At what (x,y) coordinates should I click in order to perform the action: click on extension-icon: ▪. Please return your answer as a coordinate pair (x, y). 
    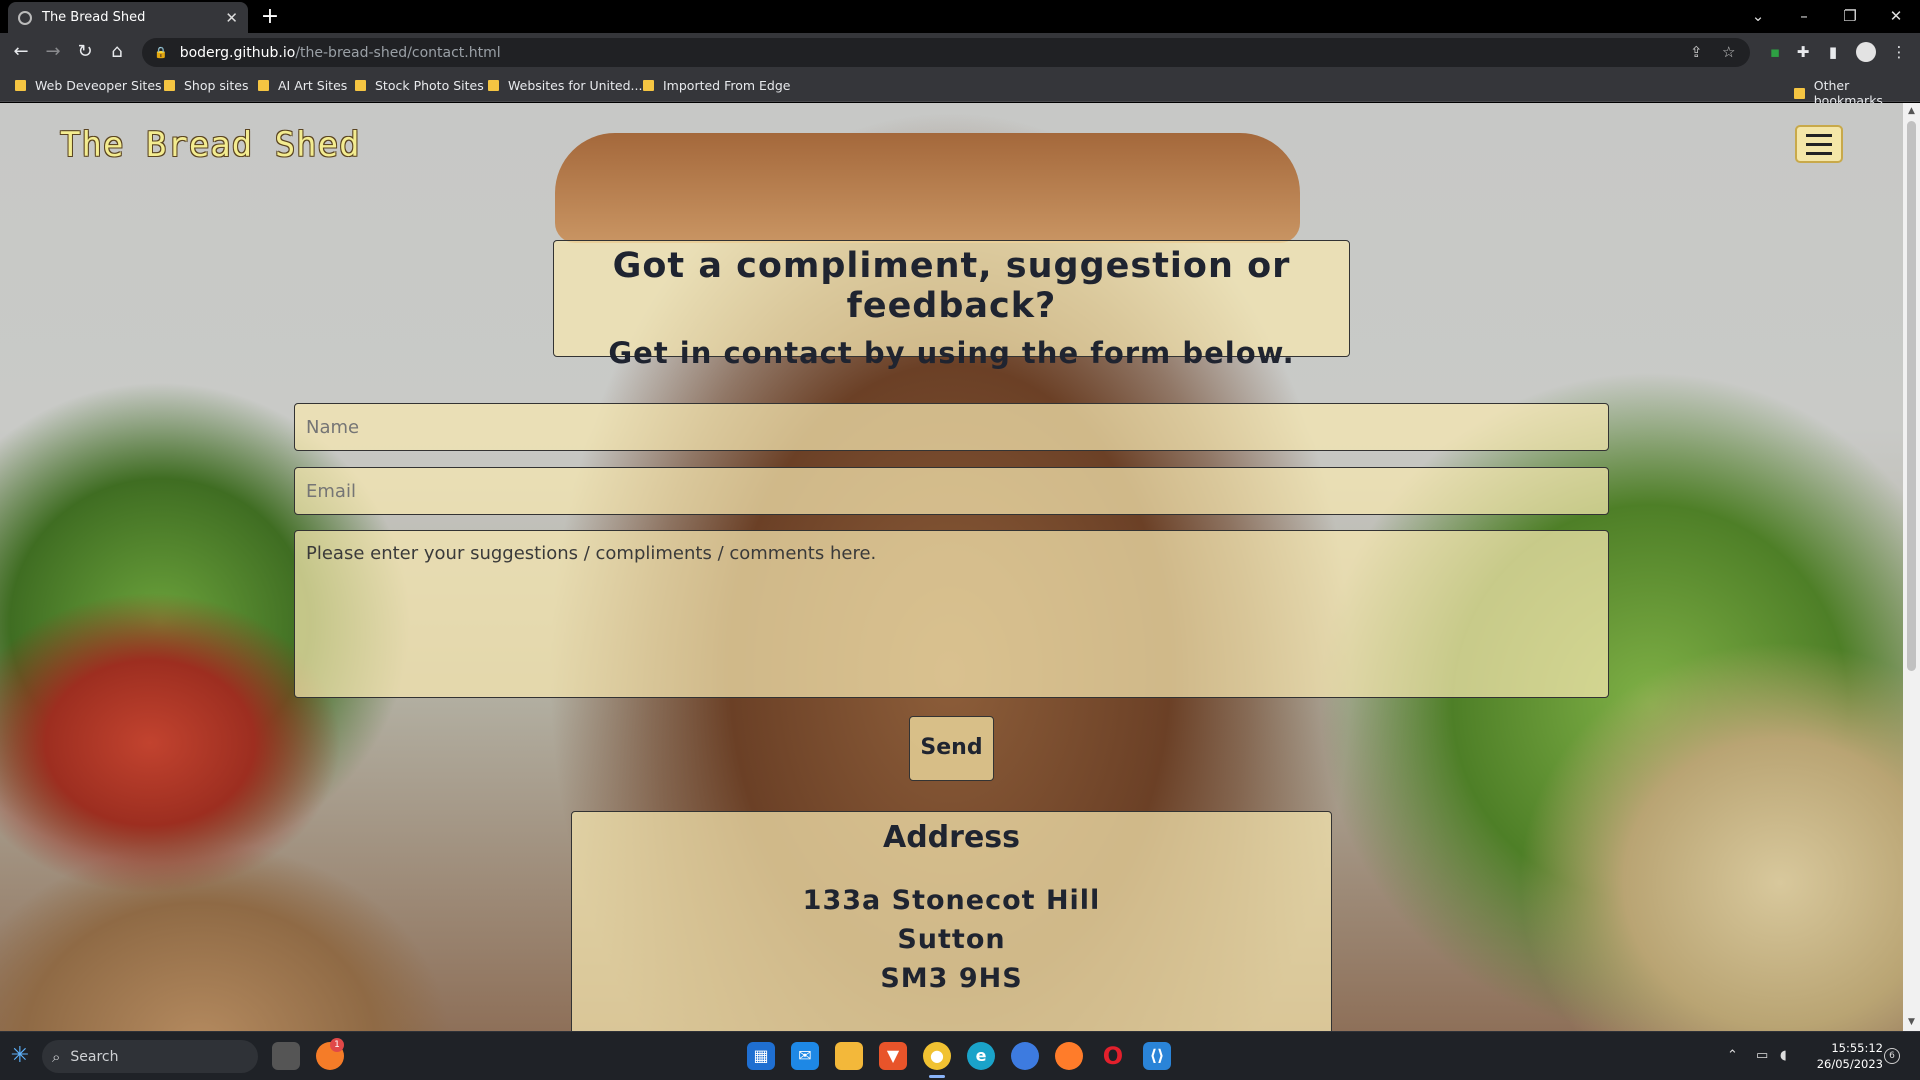
    Looking at the image, I should click on (1775, 52).